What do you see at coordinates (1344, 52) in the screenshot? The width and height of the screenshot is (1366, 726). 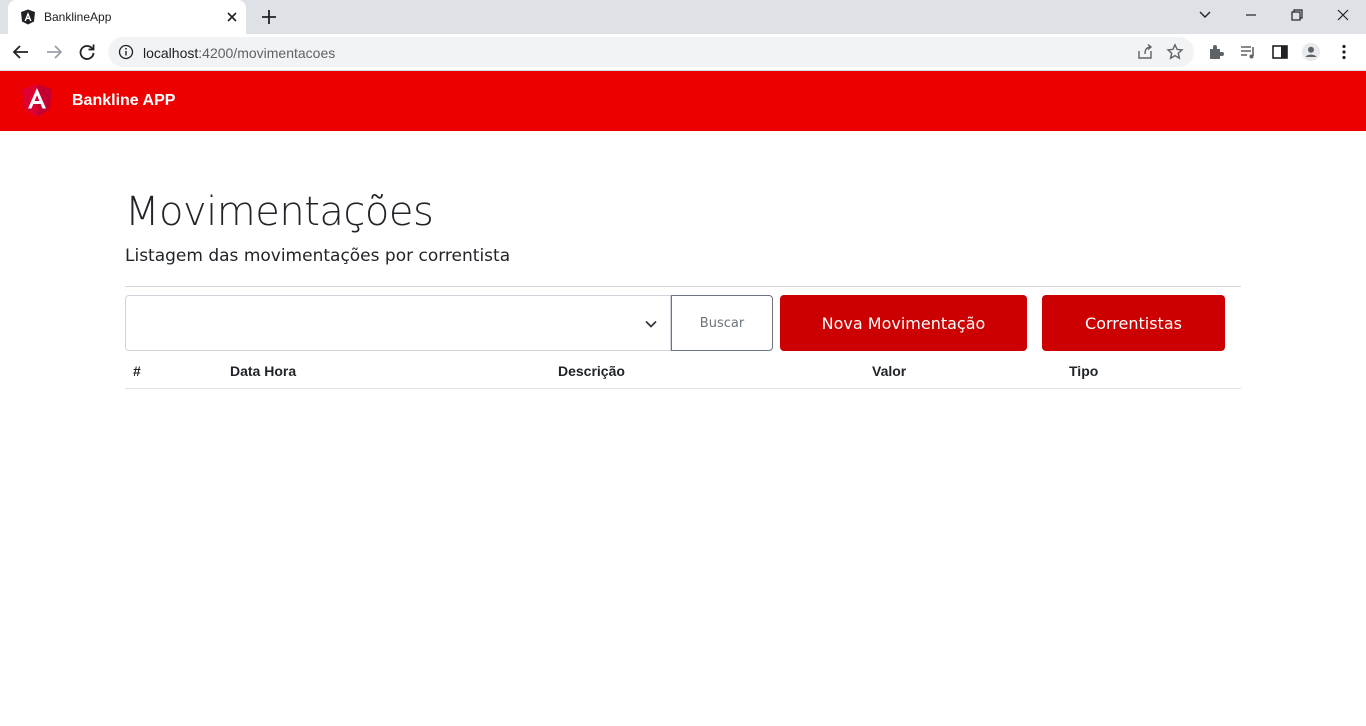 I see `browser-menu-icon` at bounding box center [1344, 52].